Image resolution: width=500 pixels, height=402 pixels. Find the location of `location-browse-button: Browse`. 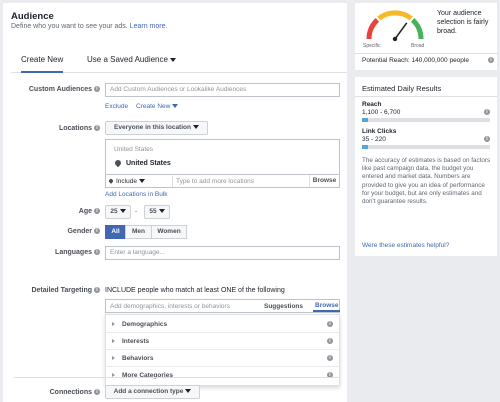

location-browse-button: Browse is located at coordinates (324, 181).